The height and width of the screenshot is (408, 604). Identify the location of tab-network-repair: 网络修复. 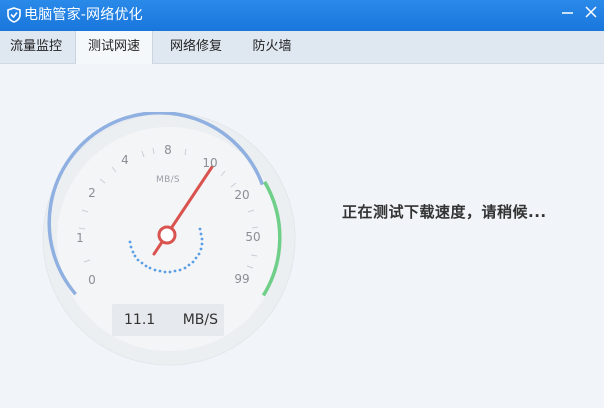
(196, 47).